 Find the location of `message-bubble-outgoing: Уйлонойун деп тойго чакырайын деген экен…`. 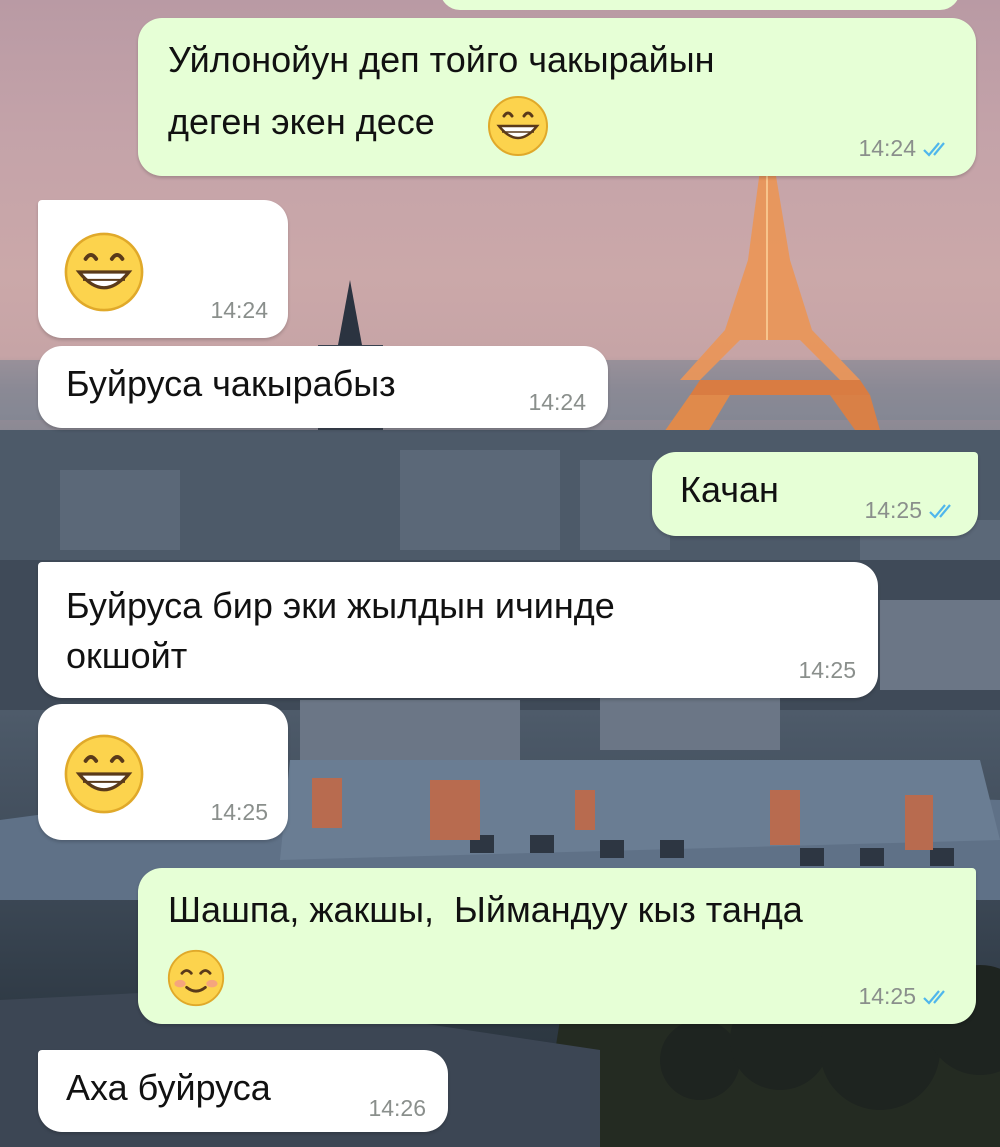

message-bubble-outgoing: Уйлонойун деп тойго чакырайын деген экен… is located at coordinates (557, 97).